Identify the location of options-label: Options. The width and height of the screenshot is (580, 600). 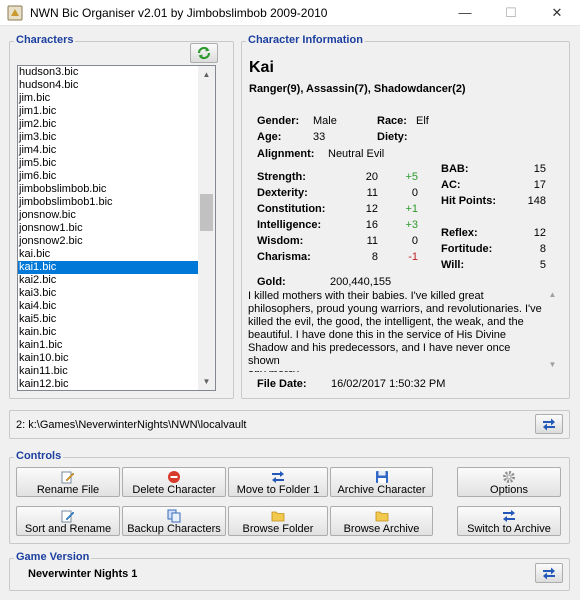
(509, 490).